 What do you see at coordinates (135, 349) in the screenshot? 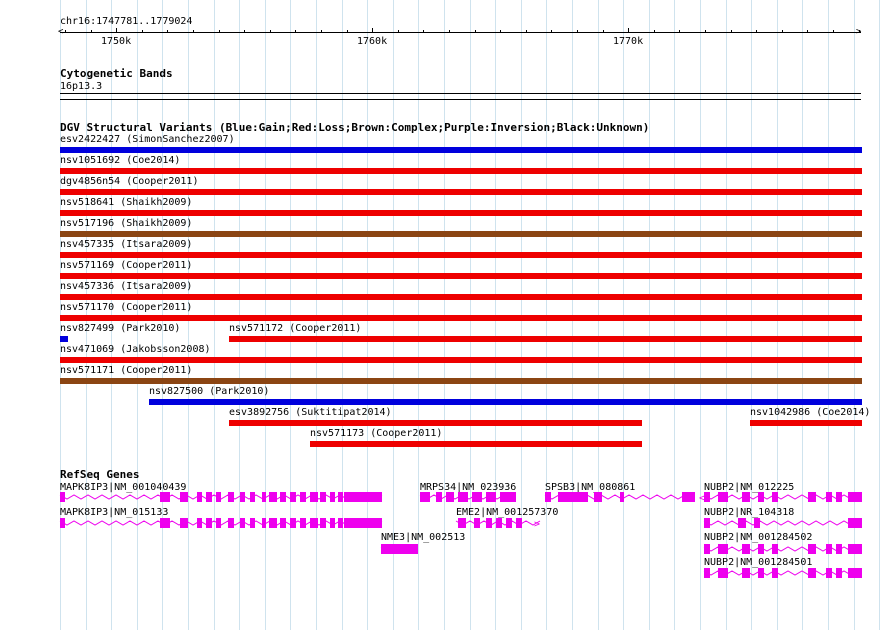
I see `variant-label: nsv471069 (Jakobsson2008)` at bounding box center [135, 349].